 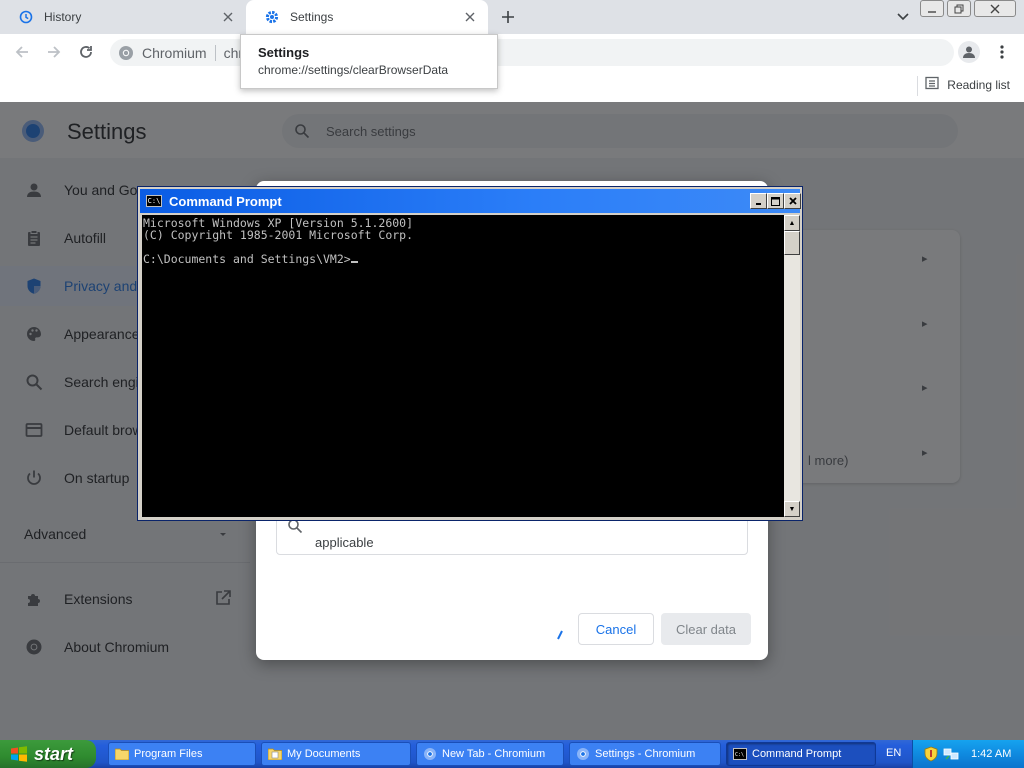 What do you see at coordinates (122, 754) in the screenshot?
I see `folder-icon` at bounding box center [122, 754].